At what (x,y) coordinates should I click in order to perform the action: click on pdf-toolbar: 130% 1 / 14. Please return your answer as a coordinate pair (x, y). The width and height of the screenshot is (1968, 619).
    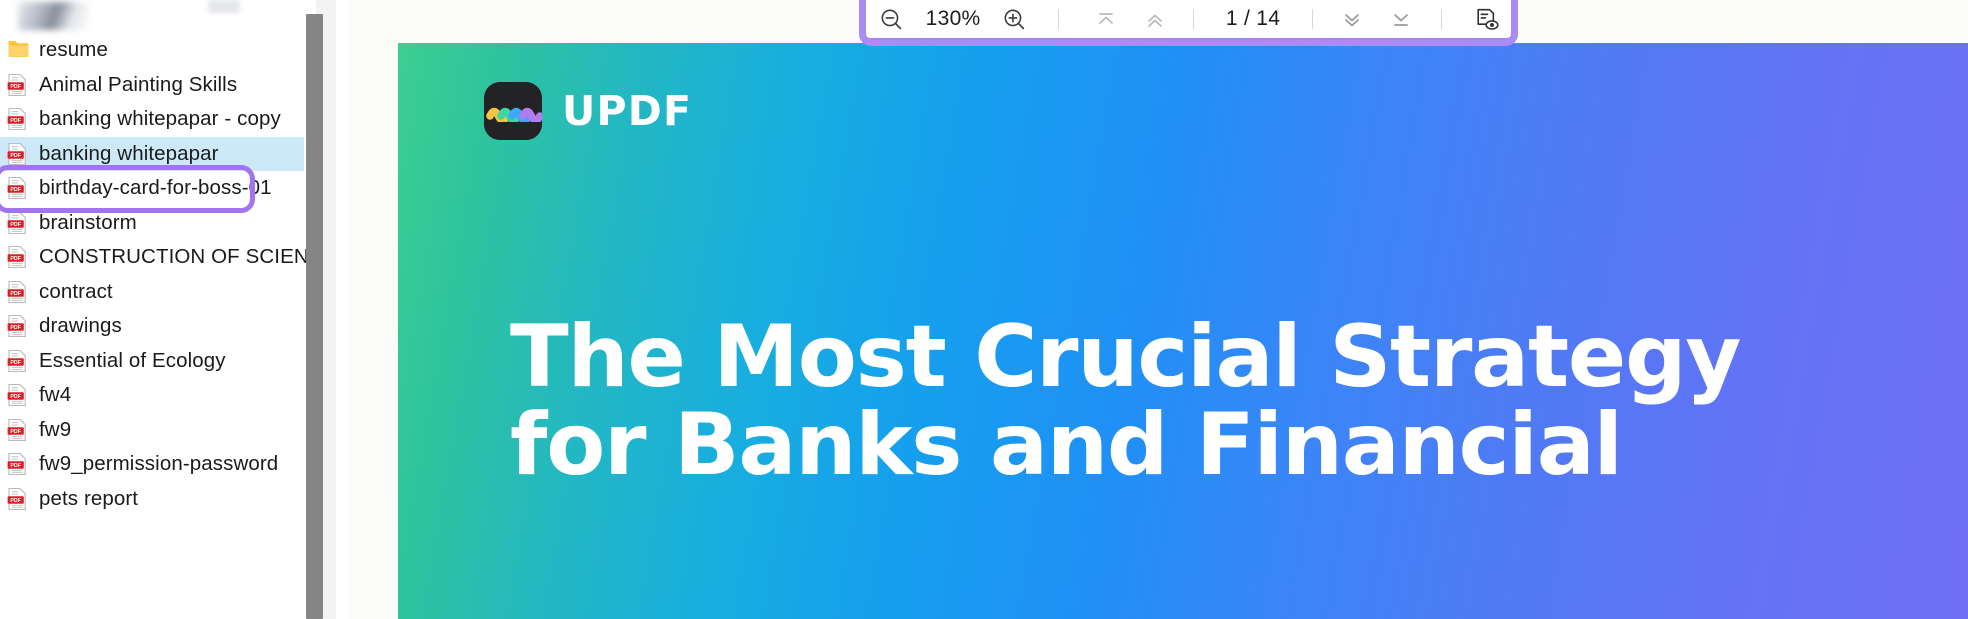
    Looking at the image, I should click on (1188, 19).